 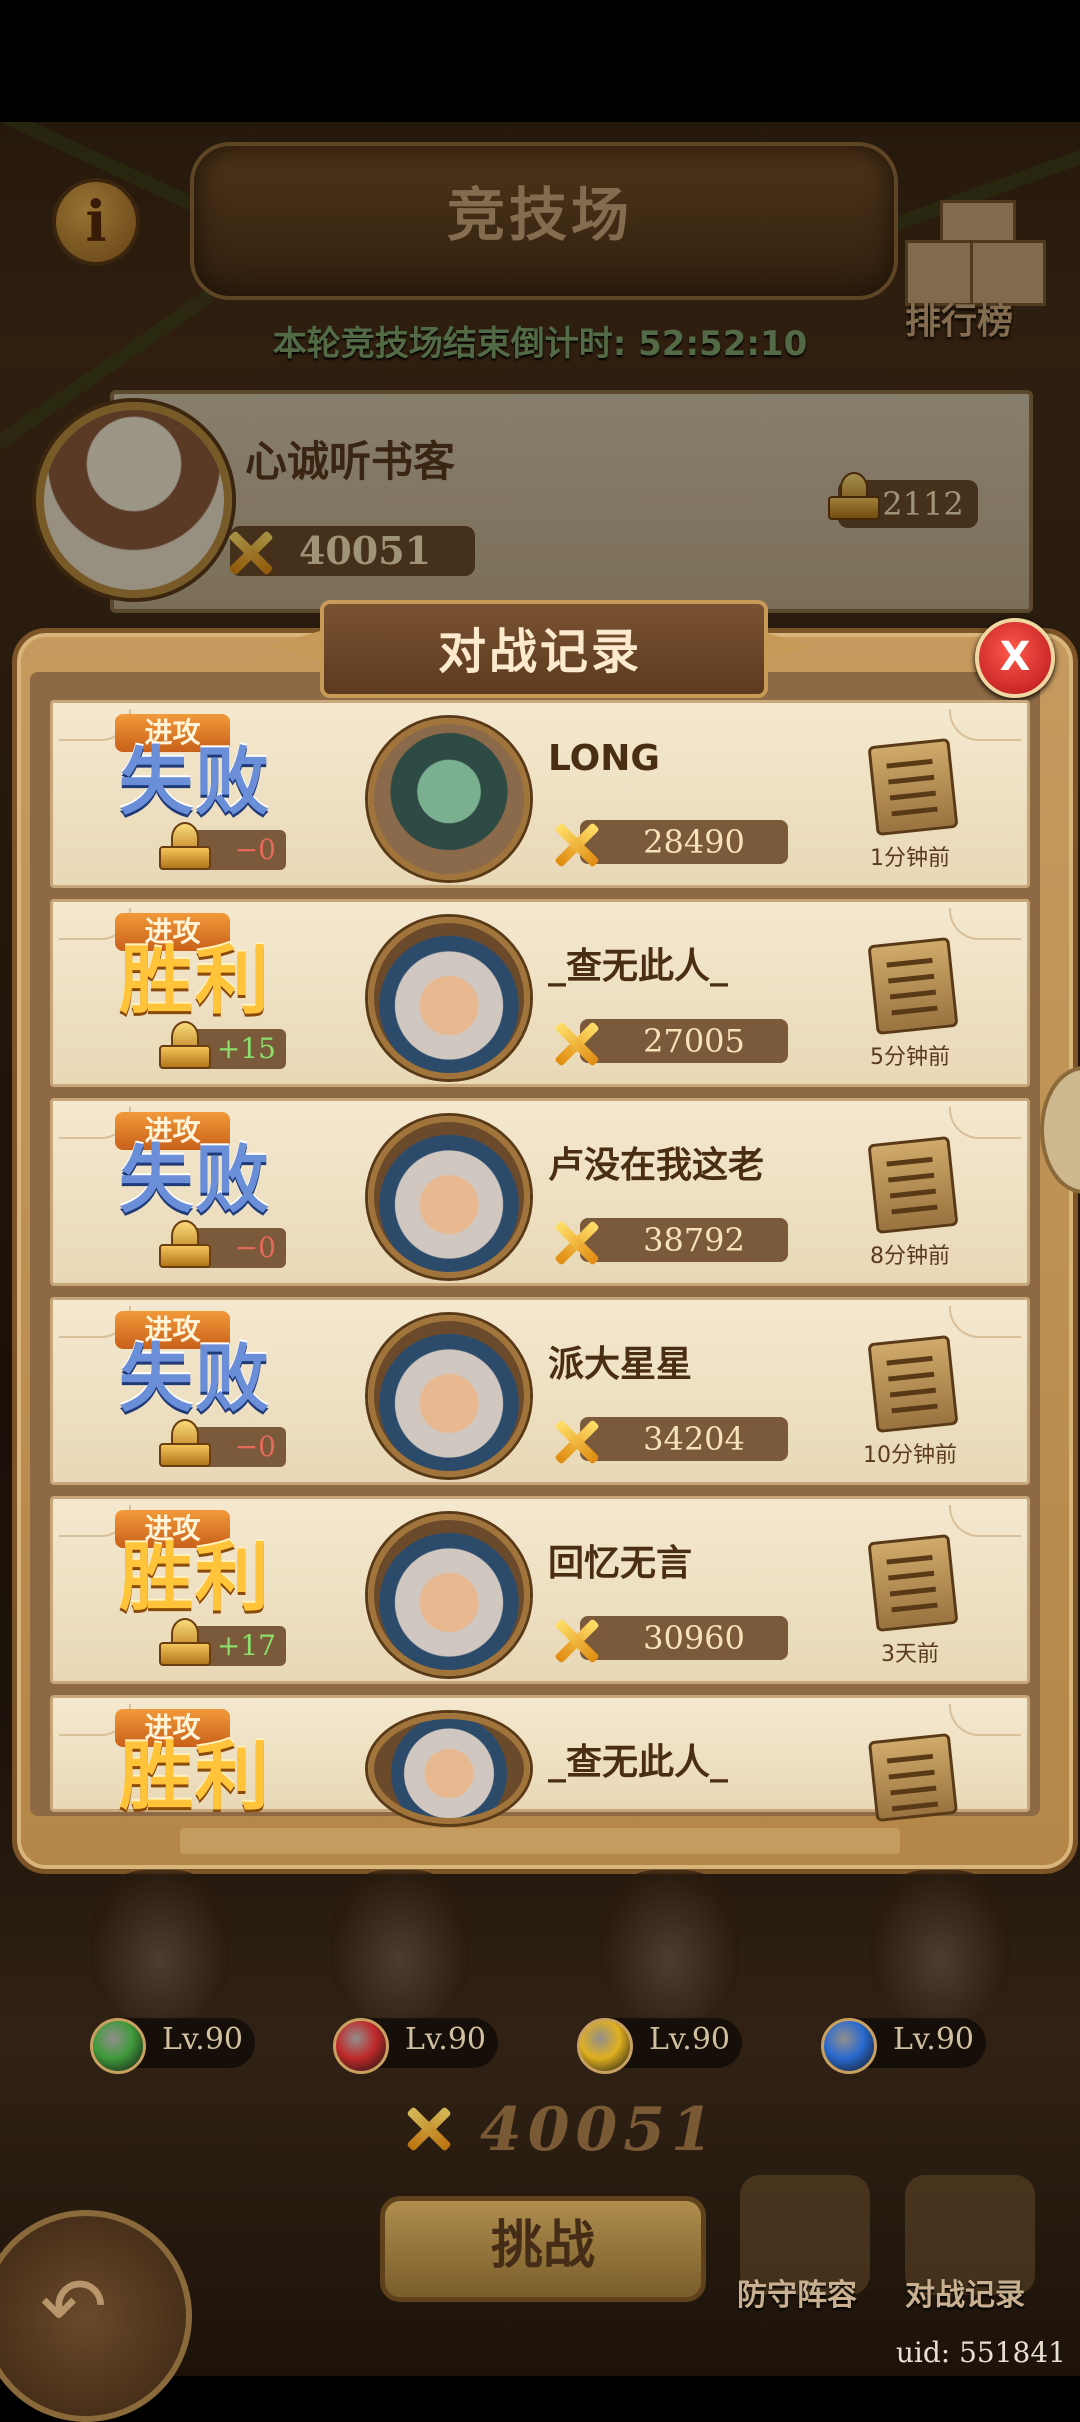 I want to click on battle-time: 1分钟前, so click(x=910, y=858).